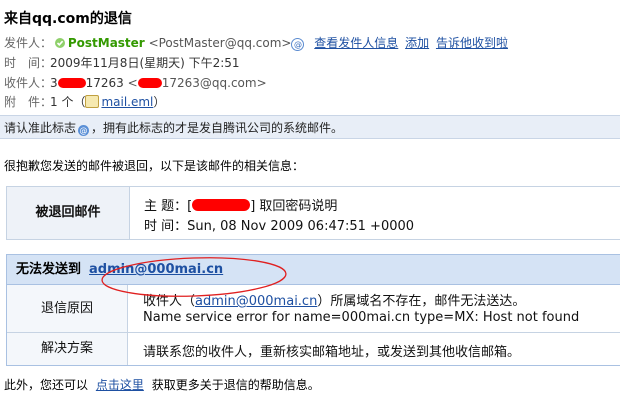 Image resolution: width=620 pixels, height=418 pixels. Describe the element at coordinates (40, 128) in the screenshot. I see `notice-prefix: 请认准此标志` at that location.